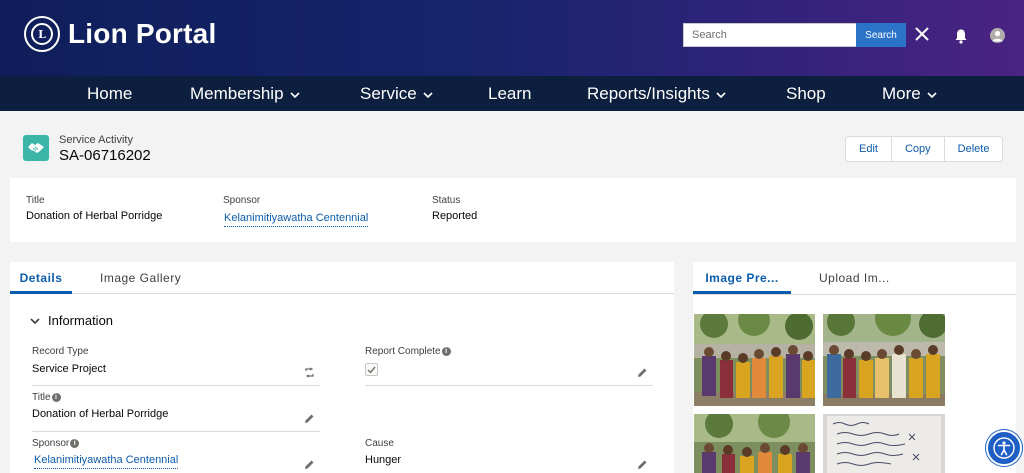 This screenshot has height=473, width=1024. What do you see at coordinates (100, 414) in the screenshot?
I see `title-field-value: Donation of Herbal Porridge` at bounding box center [100, 414].